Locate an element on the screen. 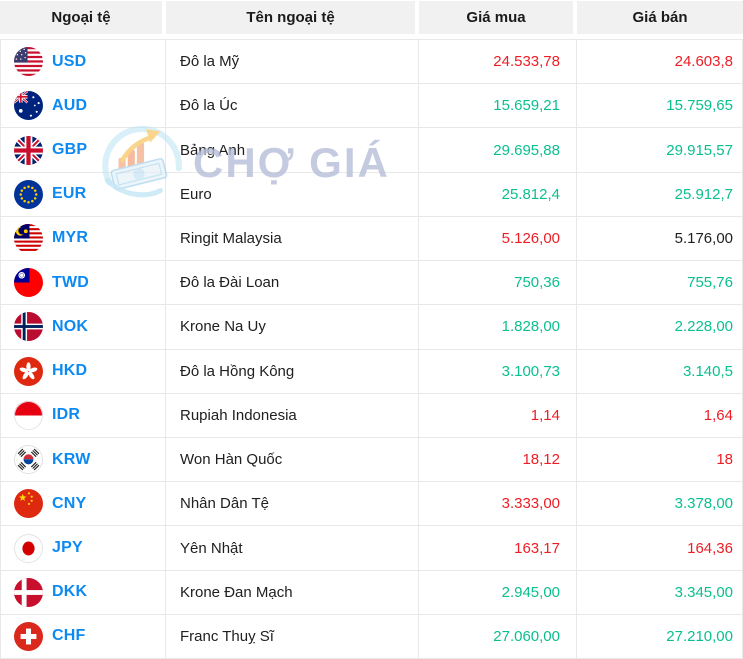 The height and width of the screenshot is (659, 743). column-header-buy-price: Giá mua is located at coordinates (498, 17).